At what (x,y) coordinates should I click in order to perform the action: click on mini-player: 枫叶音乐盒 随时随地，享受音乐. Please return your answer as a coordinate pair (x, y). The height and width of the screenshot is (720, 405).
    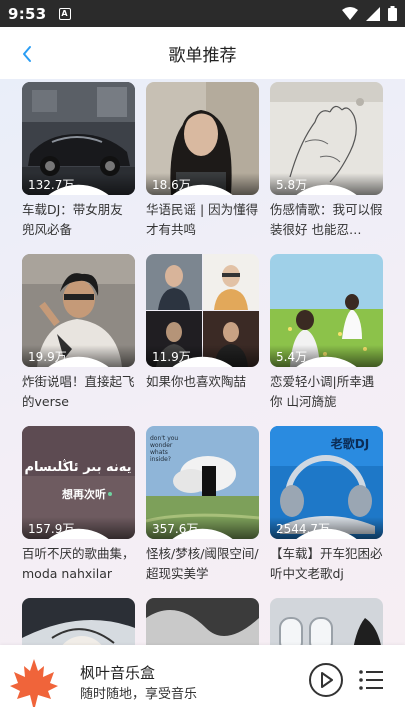
    Looking at the image, I should click on (202, 682).